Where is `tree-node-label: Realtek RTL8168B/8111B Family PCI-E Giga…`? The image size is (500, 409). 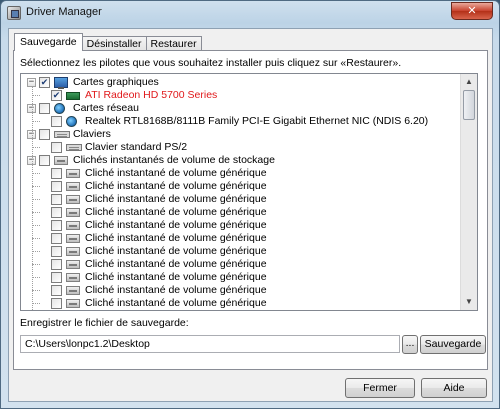 tree-node-label: Realtek RTL8168B/8111B Family PCI-E Giga… is located at coordinates (257, 121).